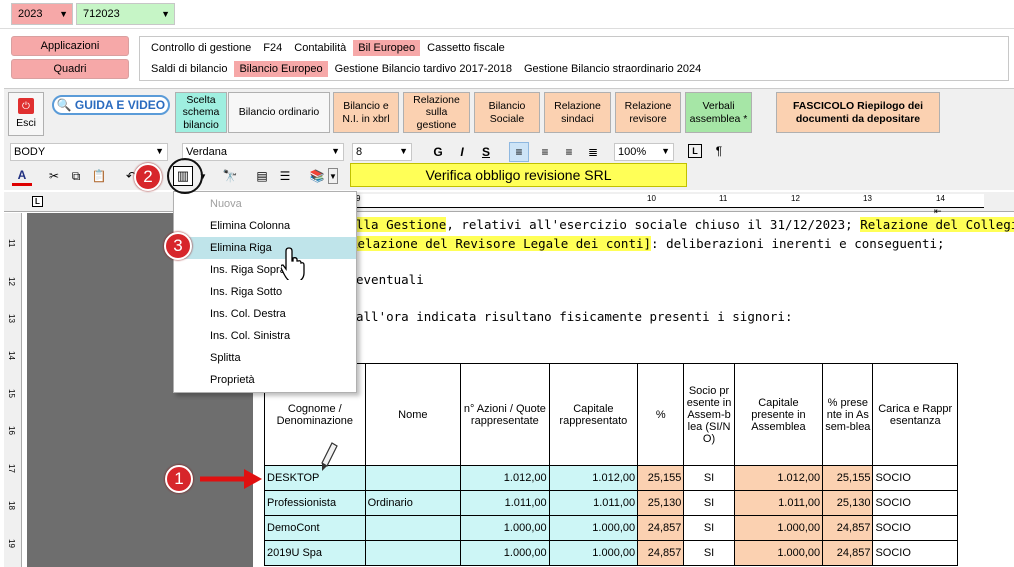 This screenshot has width=1014, height=567. Describe the element at coordinates (201, 48) in the screenshot. I see `menu-controllo-gestione: Controllo di gestione` at that location.